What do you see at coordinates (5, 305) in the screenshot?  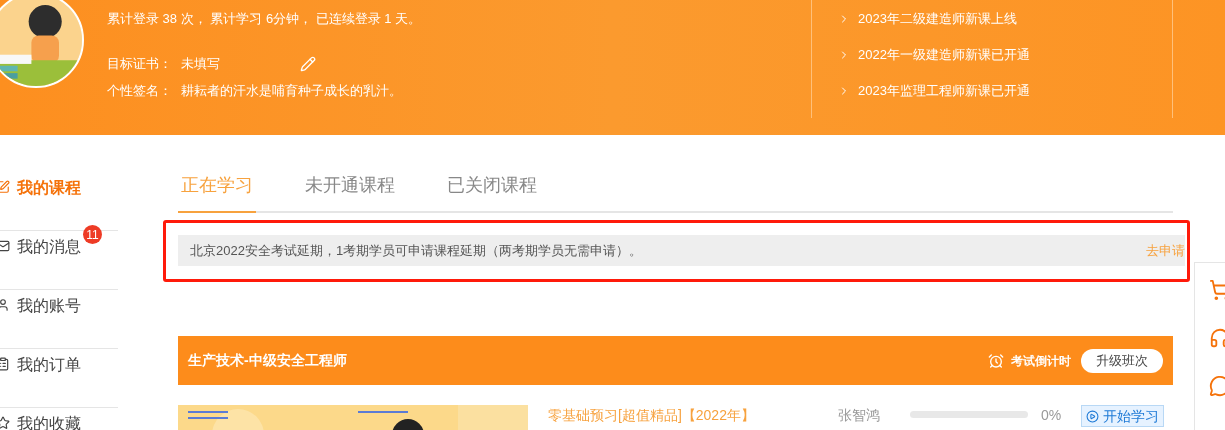 I see `user-icon` at bounding box center [5, 305].